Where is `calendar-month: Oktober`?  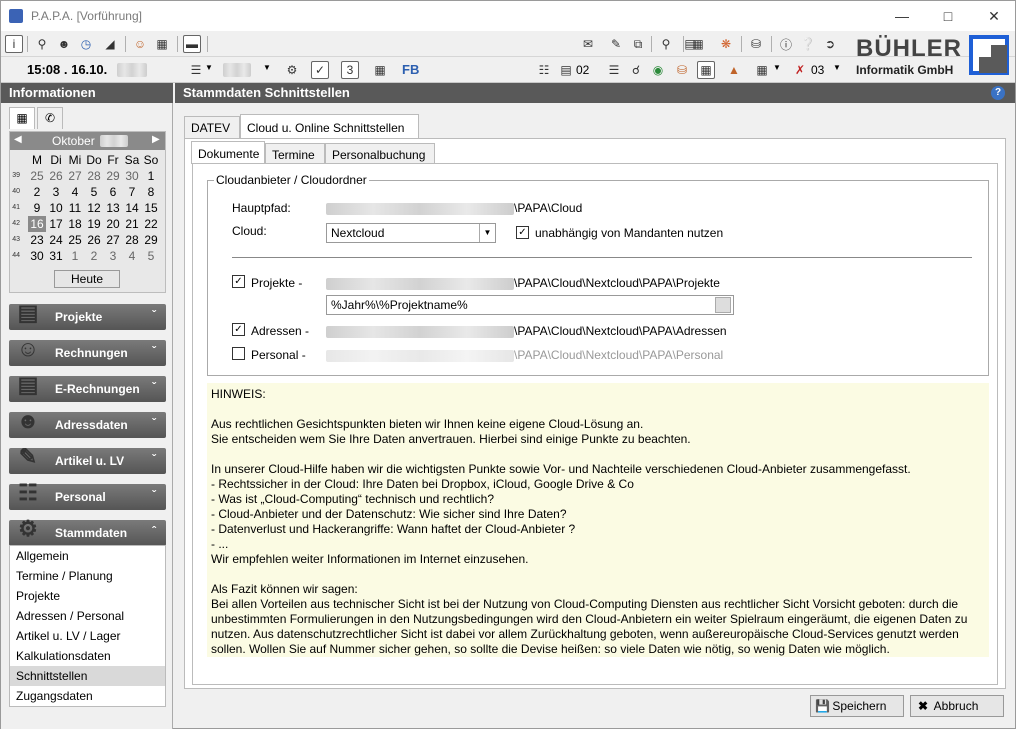
calendar-month: Oktober is located at coordinates (73, 141).